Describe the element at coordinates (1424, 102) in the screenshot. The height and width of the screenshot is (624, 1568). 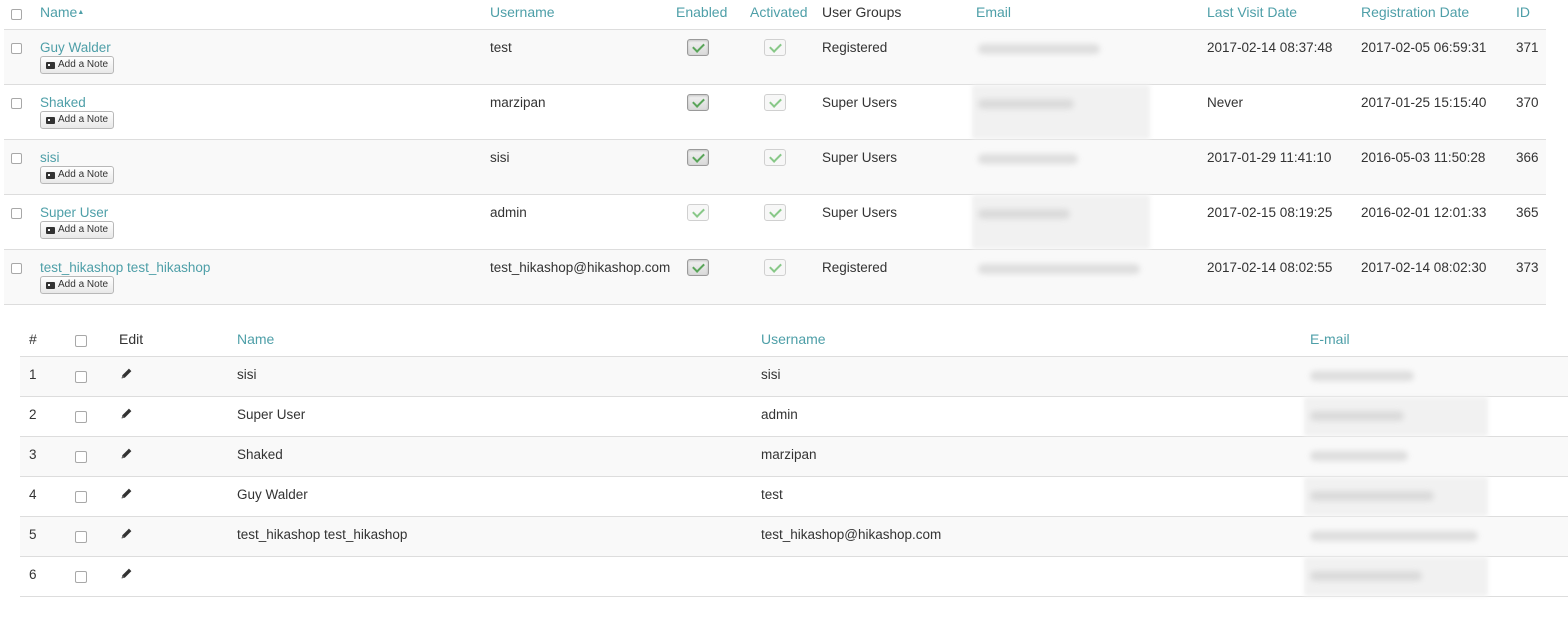
I see `registration-cell: 2017-01-25 15:15:40` at that location.